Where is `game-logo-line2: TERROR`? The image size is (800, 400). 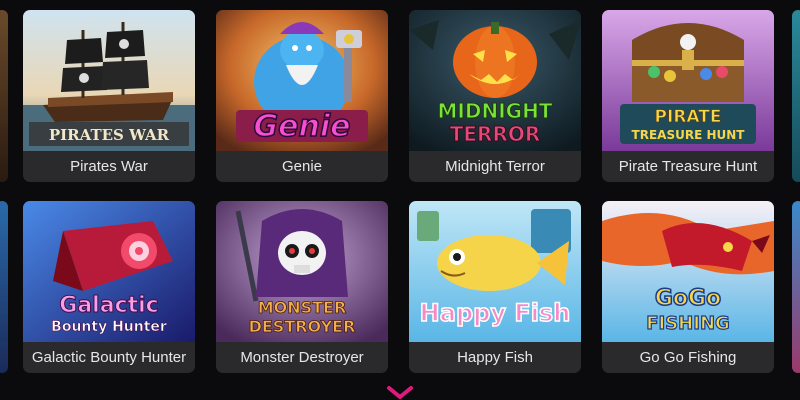 game-logo-line2: TERROR is located at coordinates (495, 134).